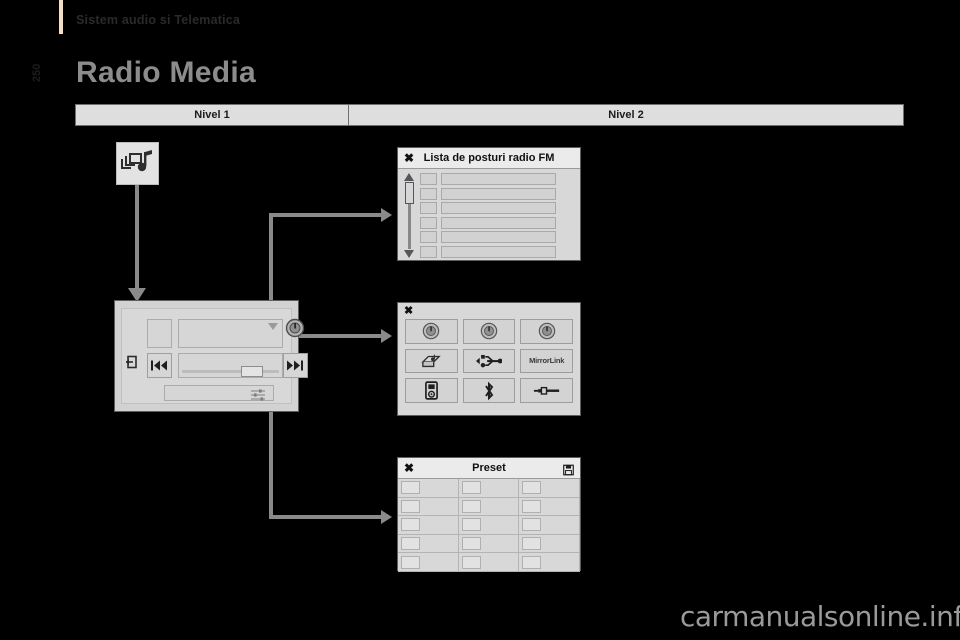 The image size is (960, 640). I want to click on triangle-up-icon, so click(409, 177).